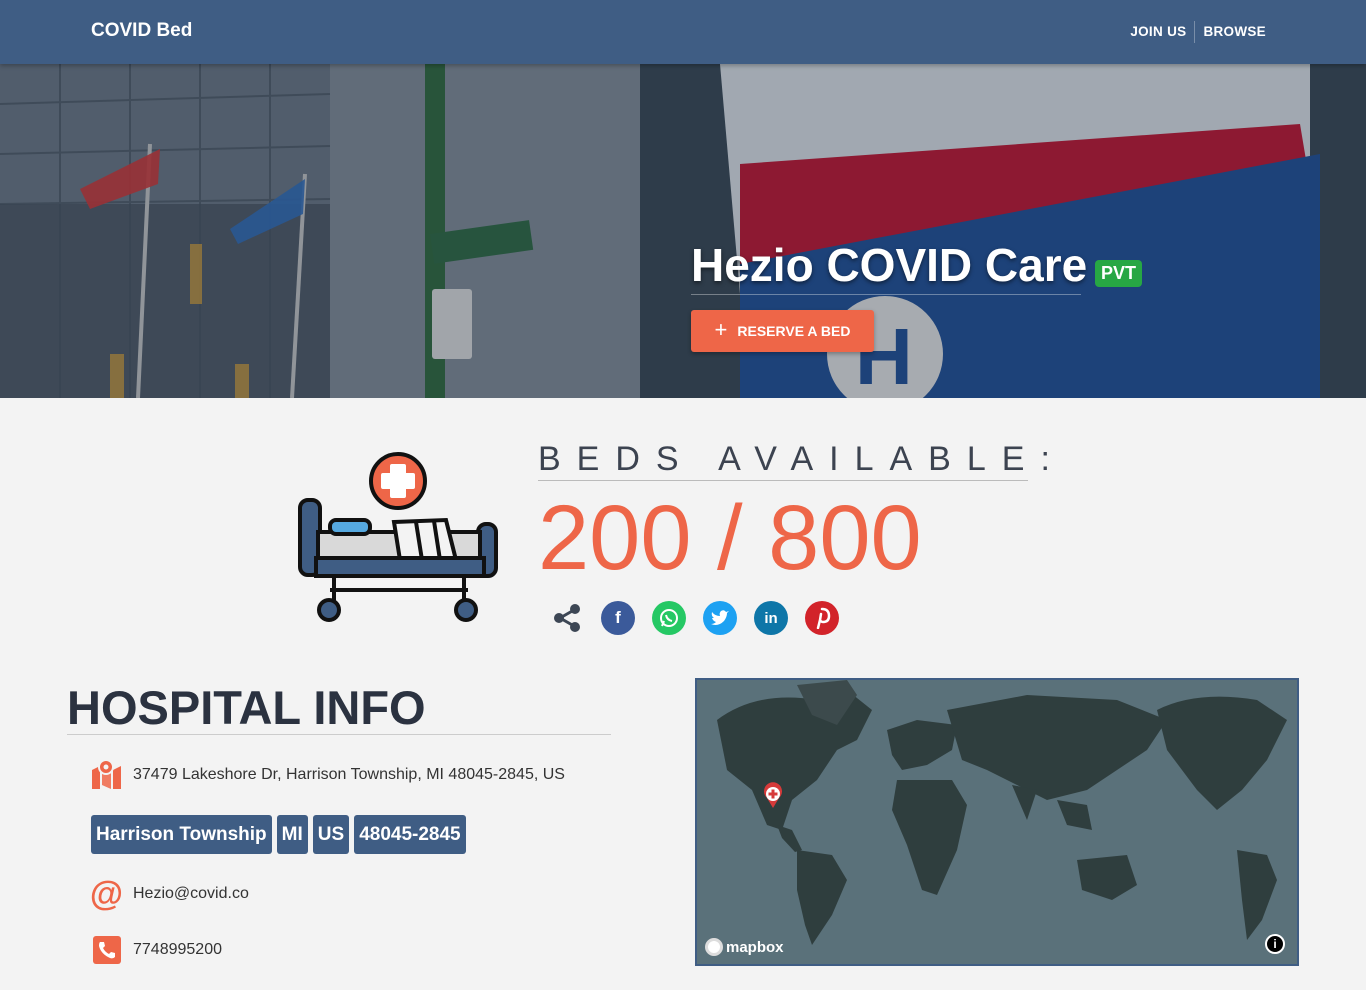  I want to click on pinterest-share-button, so click(822, 618).